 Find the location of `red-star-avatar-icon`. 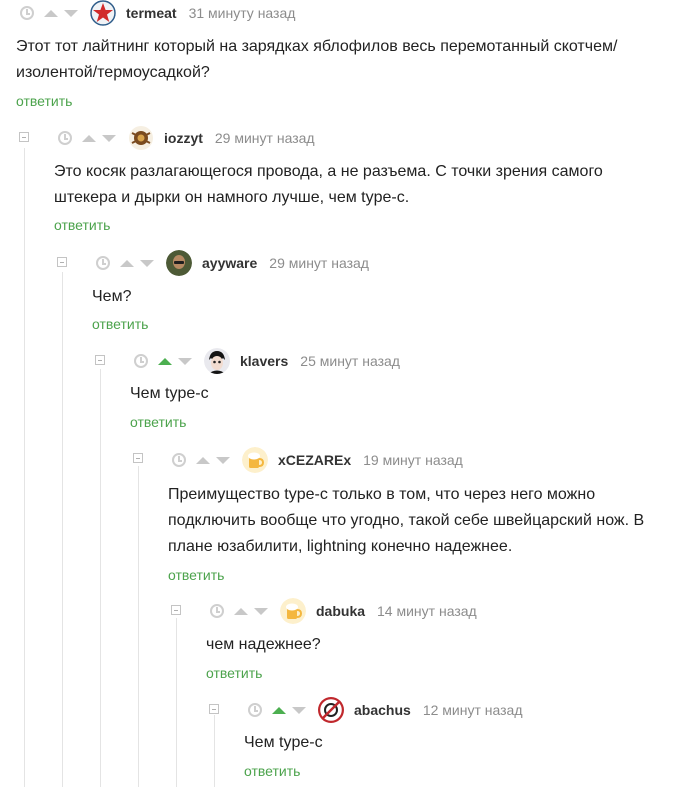

red-star-avatar-icon is located at coordinates (103, 13).